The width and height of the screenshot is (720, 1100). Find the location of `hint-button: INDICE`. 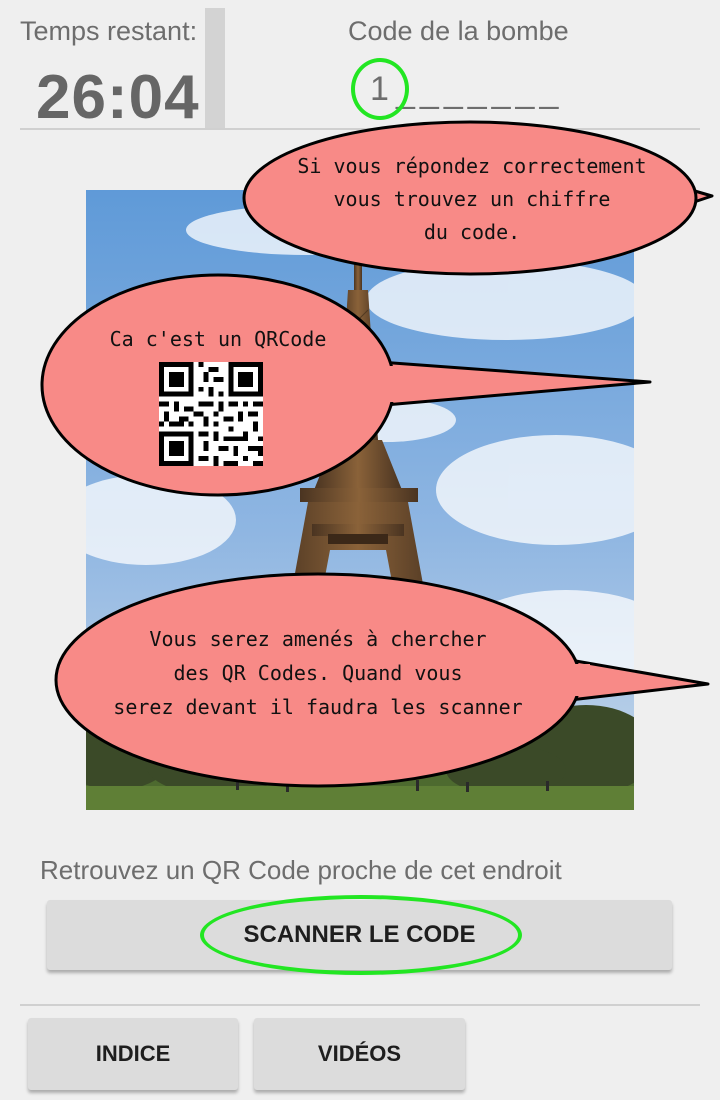

hint-button: INDICE is located at coordinates (133, 1054).